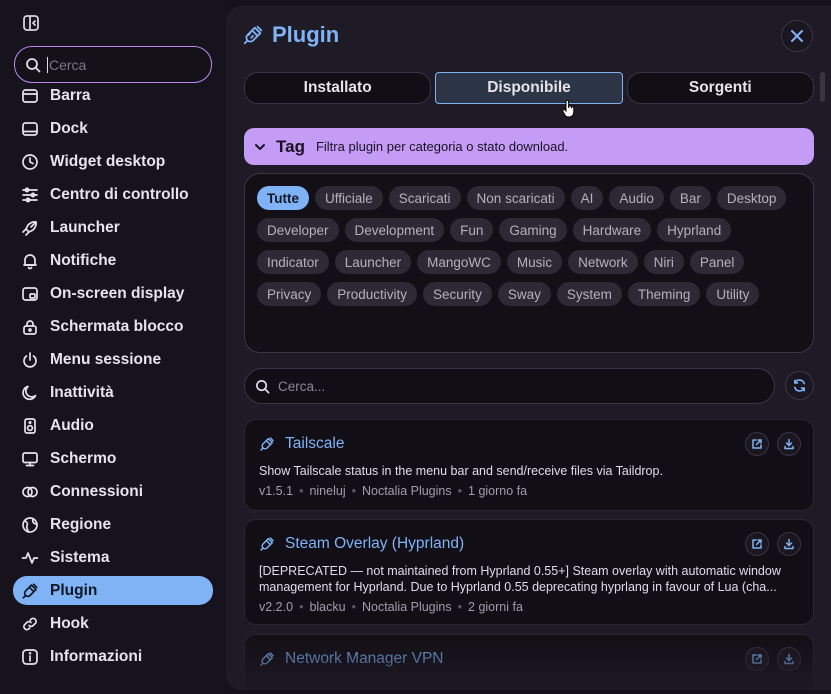 This screenshot has height=694, width=831. Describe the element at coordinates (113, 293) in the screenshot. I see `sidebar-item-on-screen-display: On-screen display` at that location.